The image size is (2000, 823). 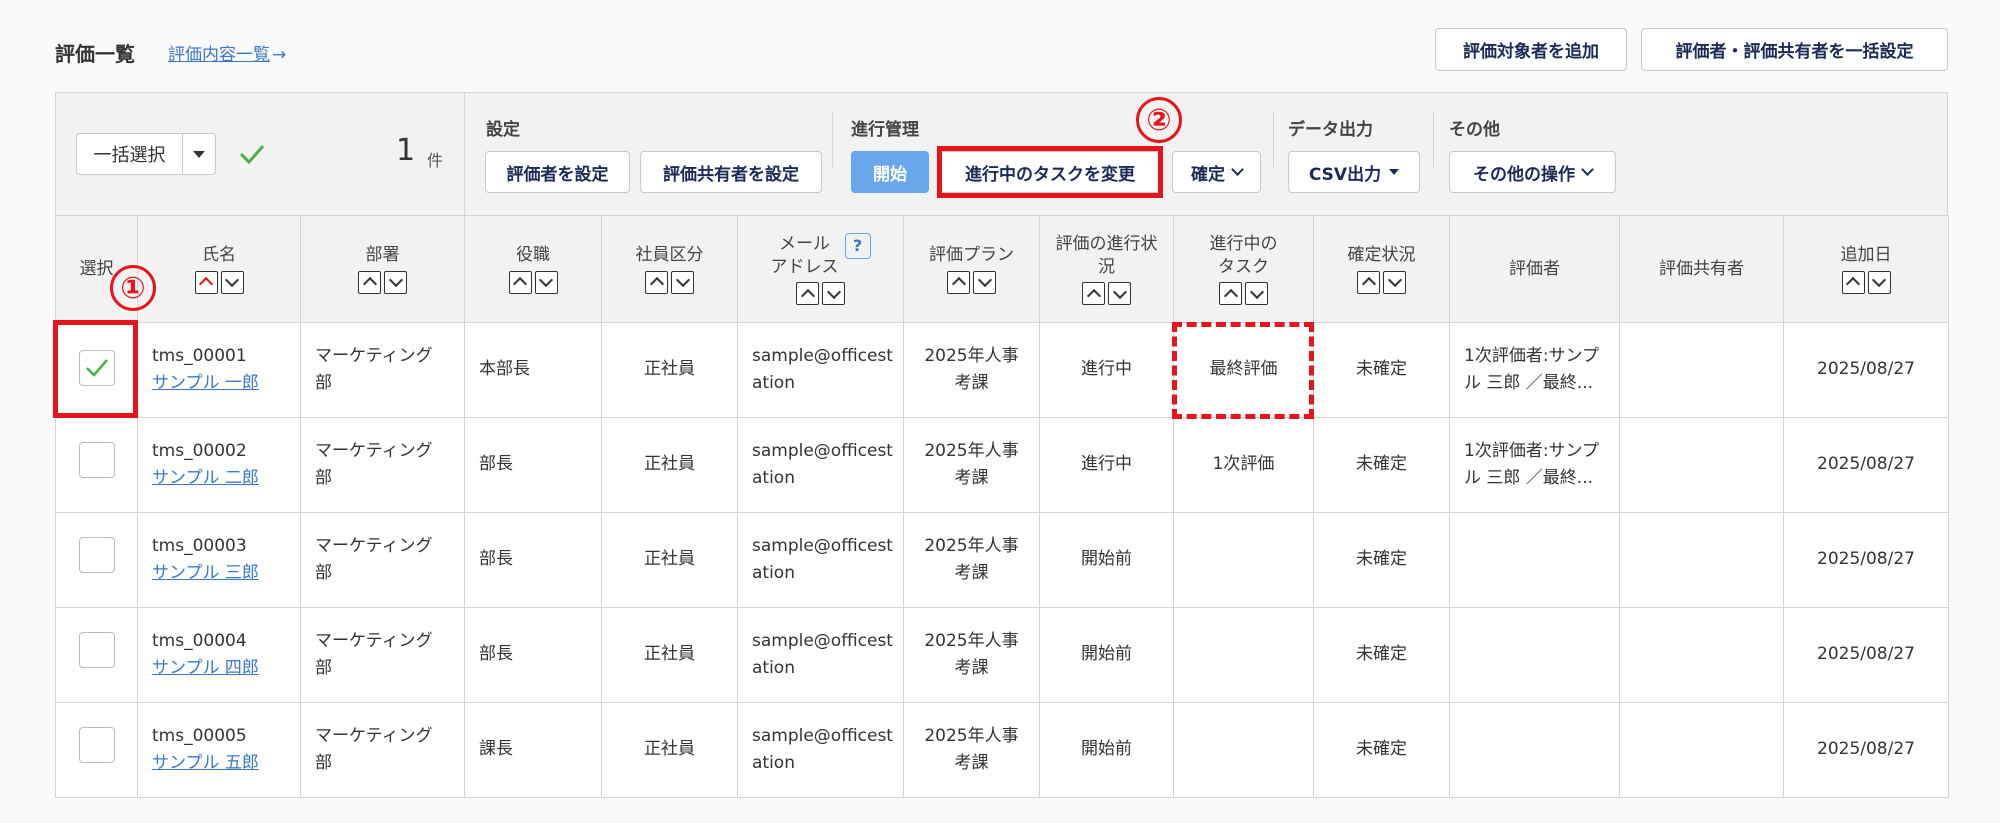 I want to click on header-dept: 部署, so click(x=382, y=269).